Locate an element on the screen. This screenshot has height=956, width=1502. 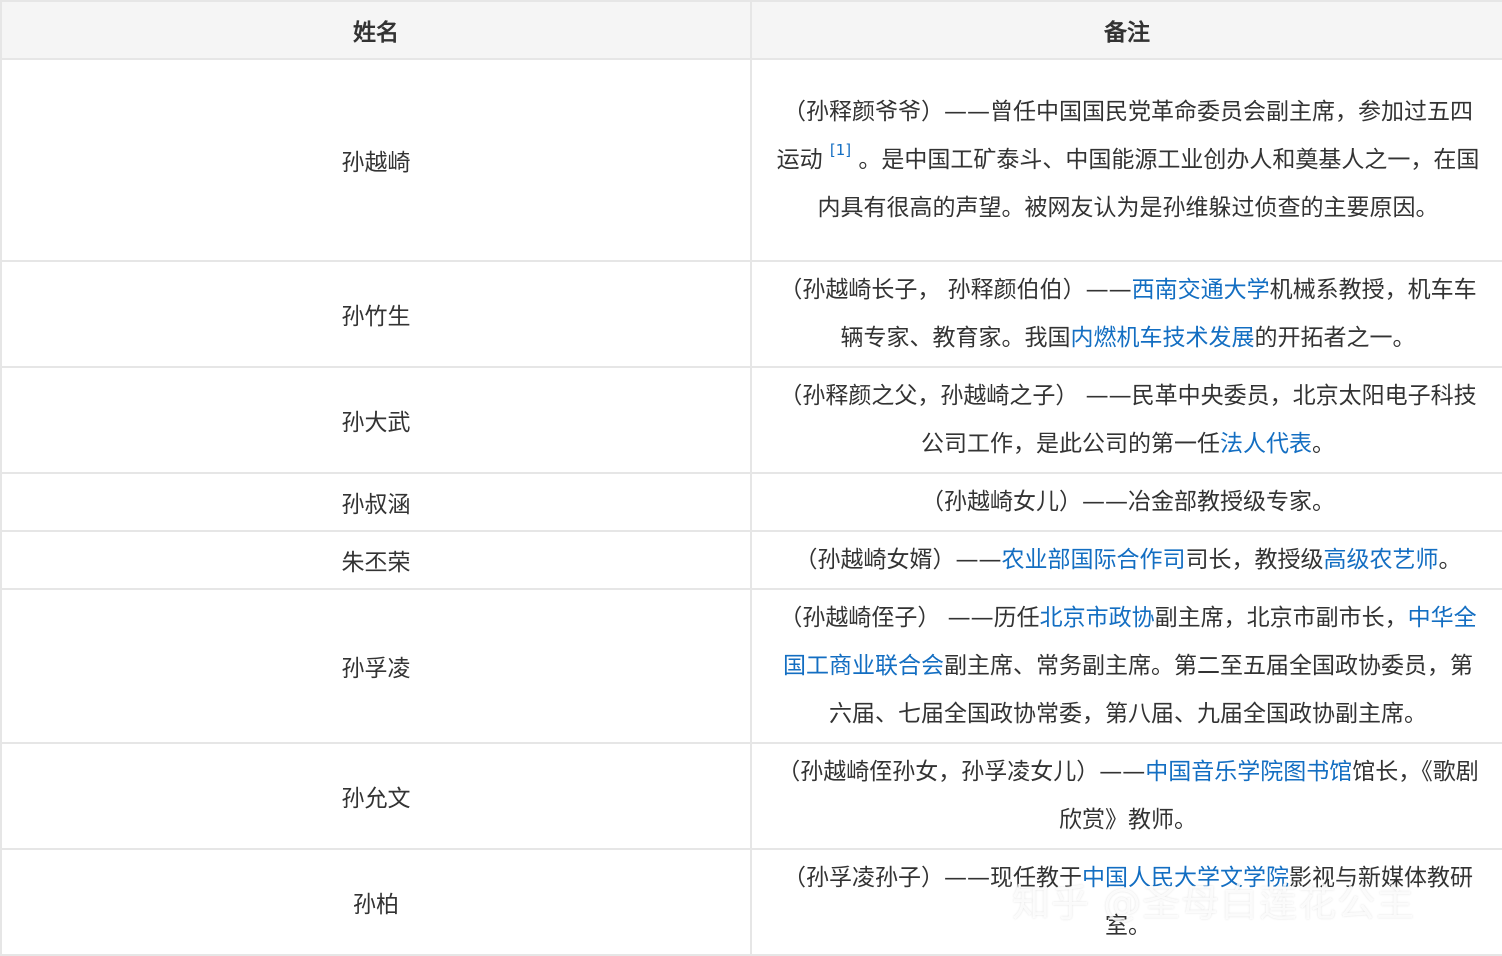
header-note: 备注 is located at coordinates (1126, 30).